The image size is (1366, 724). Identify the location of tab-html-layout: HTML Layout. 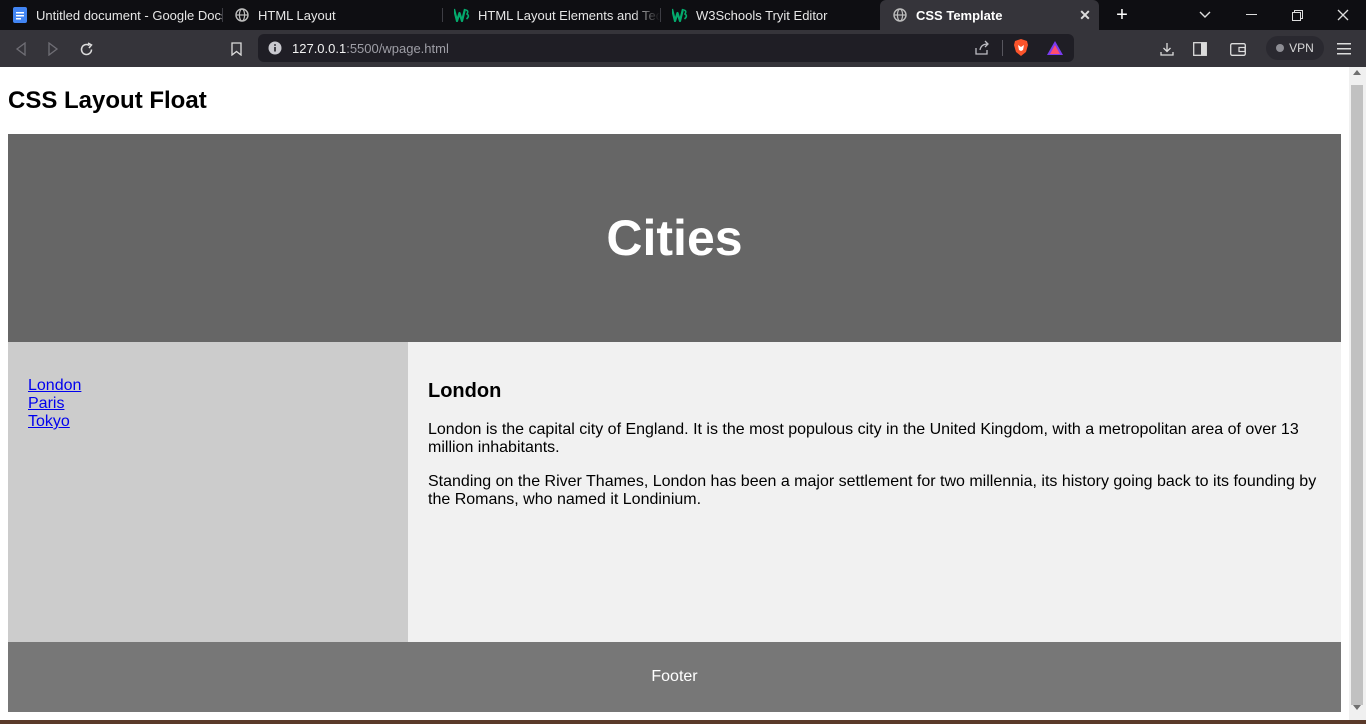
(332, 15).